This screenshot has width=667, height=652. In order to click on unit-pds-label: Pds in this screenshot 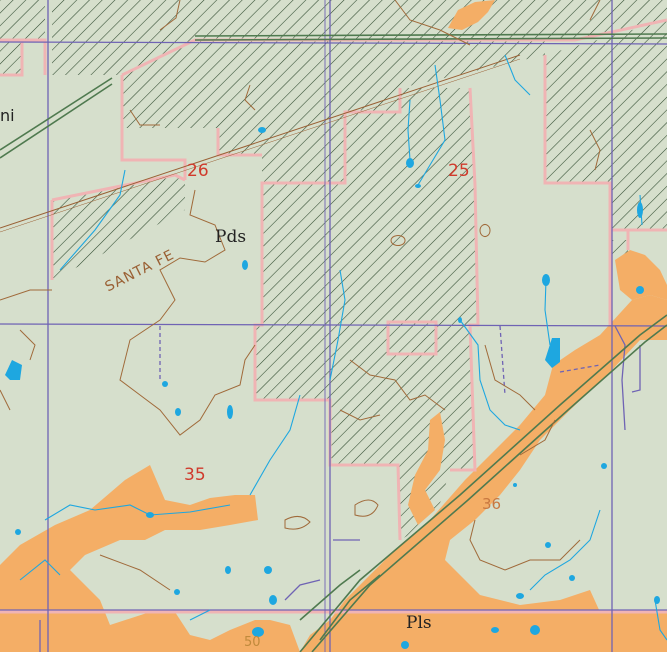, I will do `click(231, 237)`.